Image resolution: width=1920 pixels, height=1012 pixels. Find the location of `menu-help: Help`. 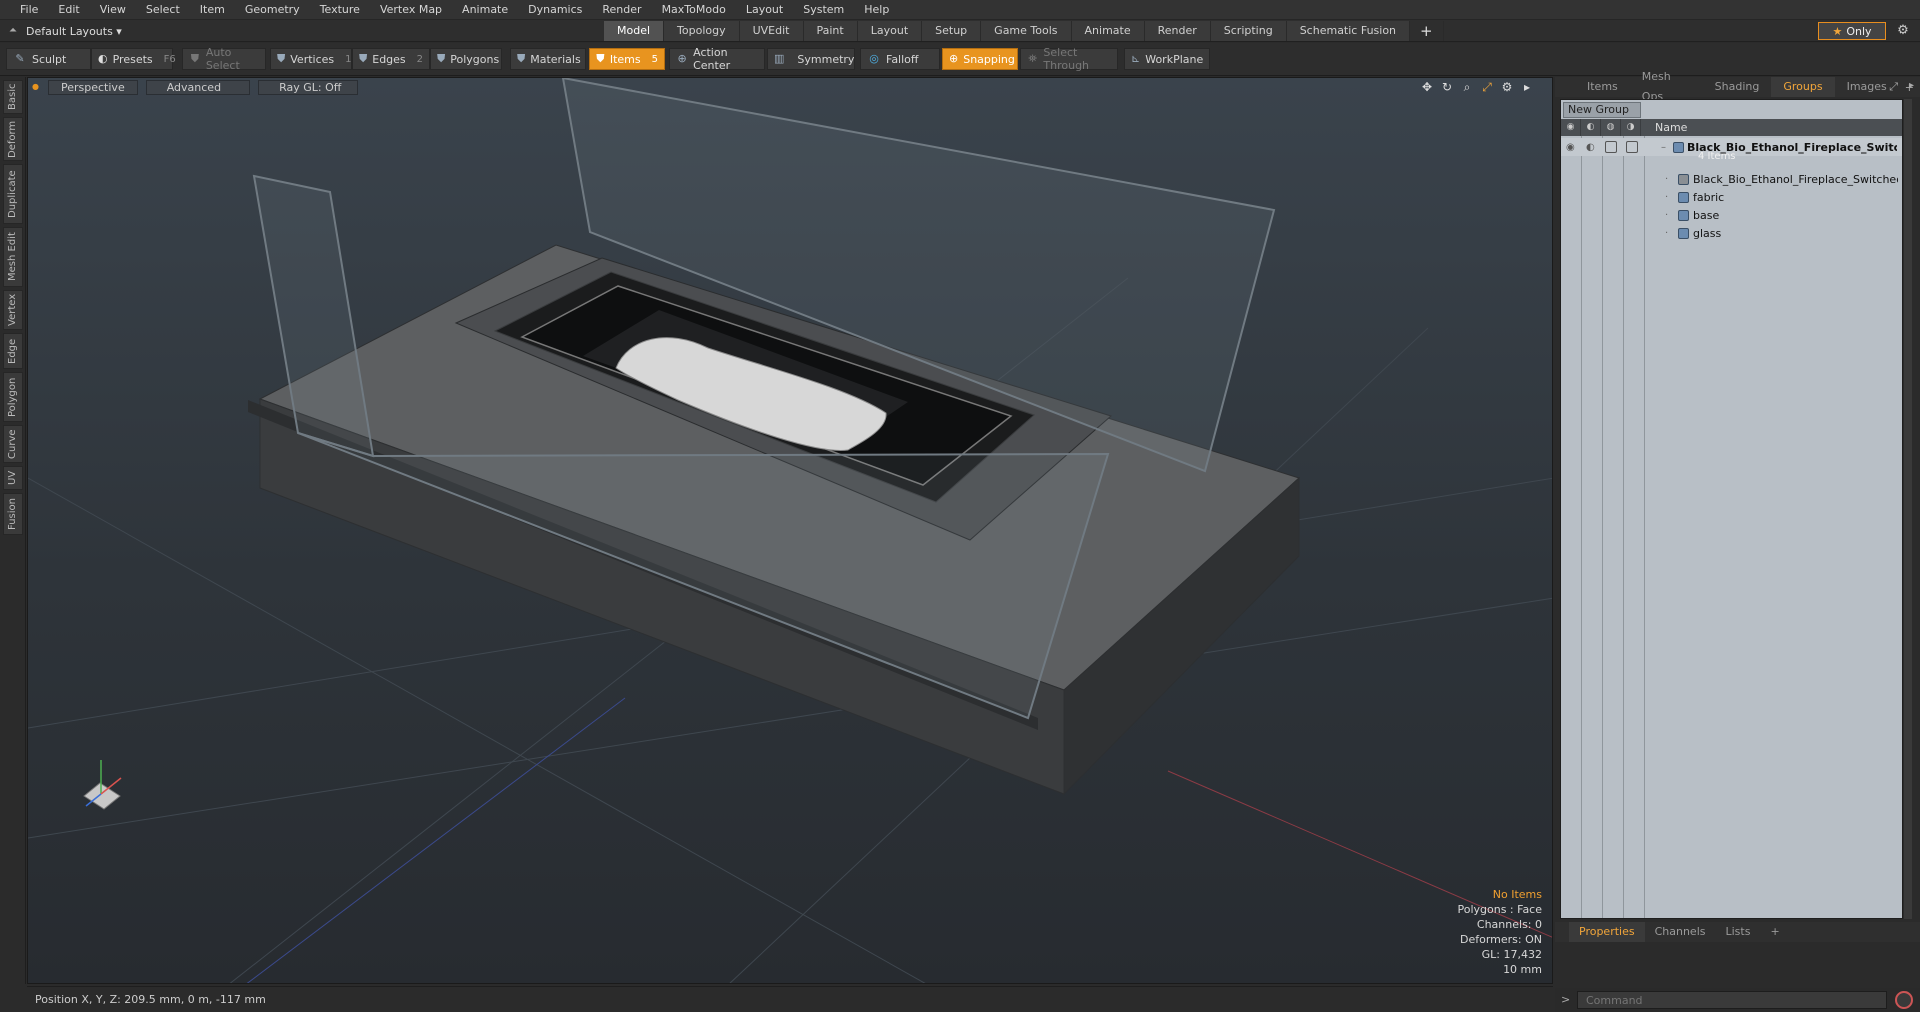

menu-help: Help is located at coordinates (876, 10).